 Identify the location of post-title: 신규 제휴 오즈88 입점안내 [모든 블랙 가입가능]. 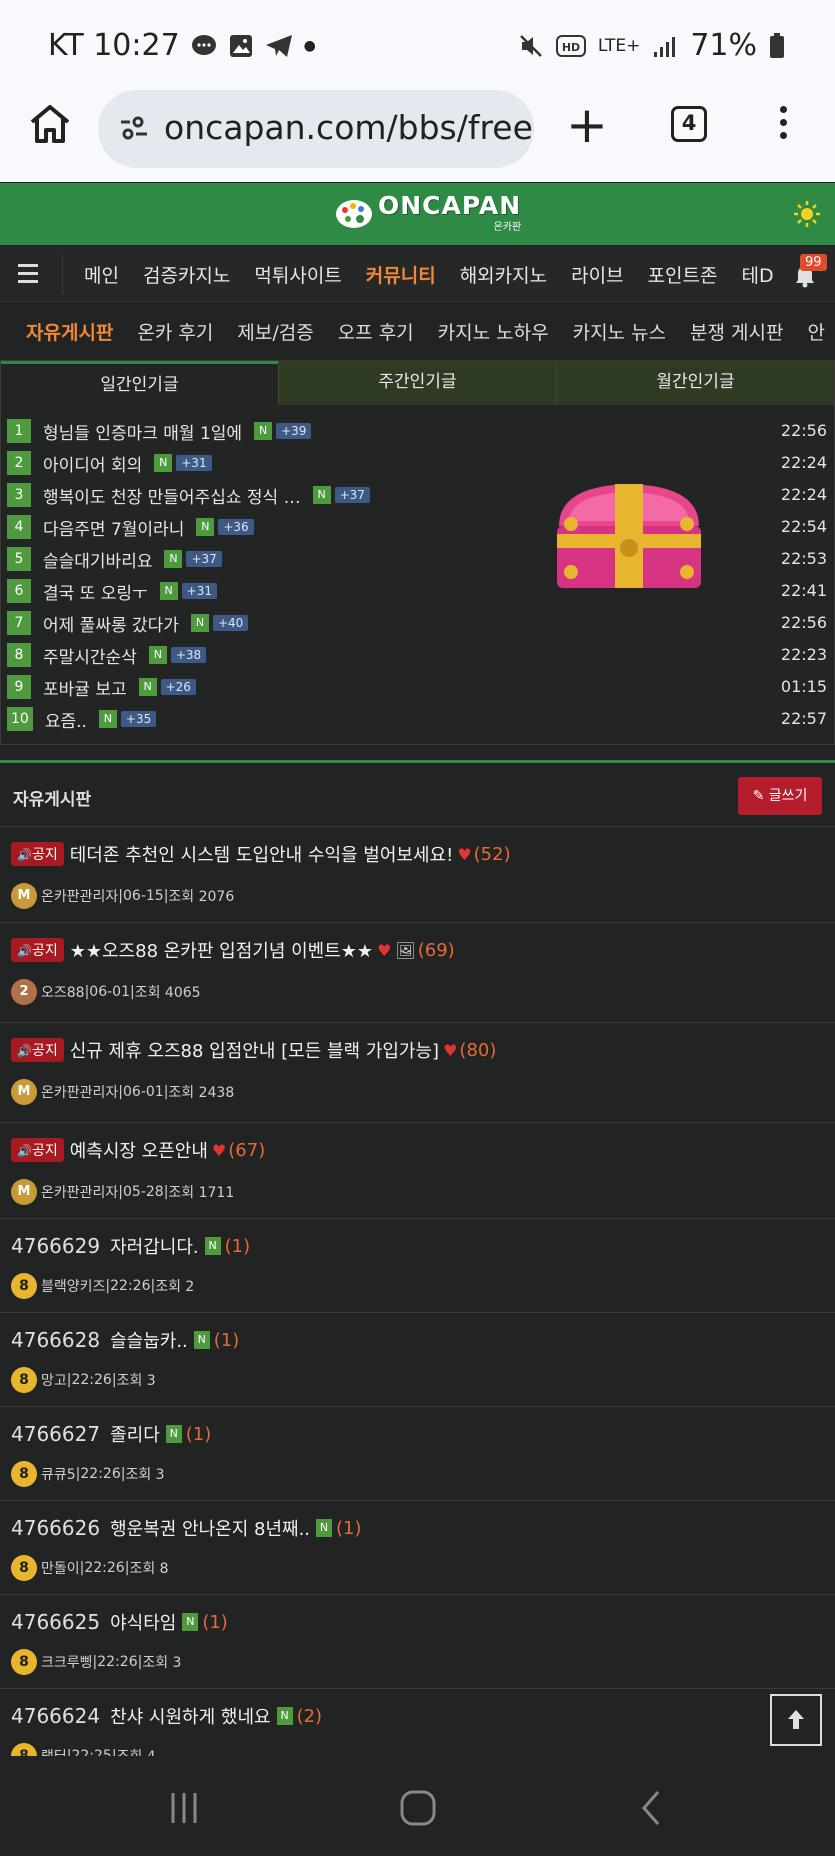
(254, 1050).